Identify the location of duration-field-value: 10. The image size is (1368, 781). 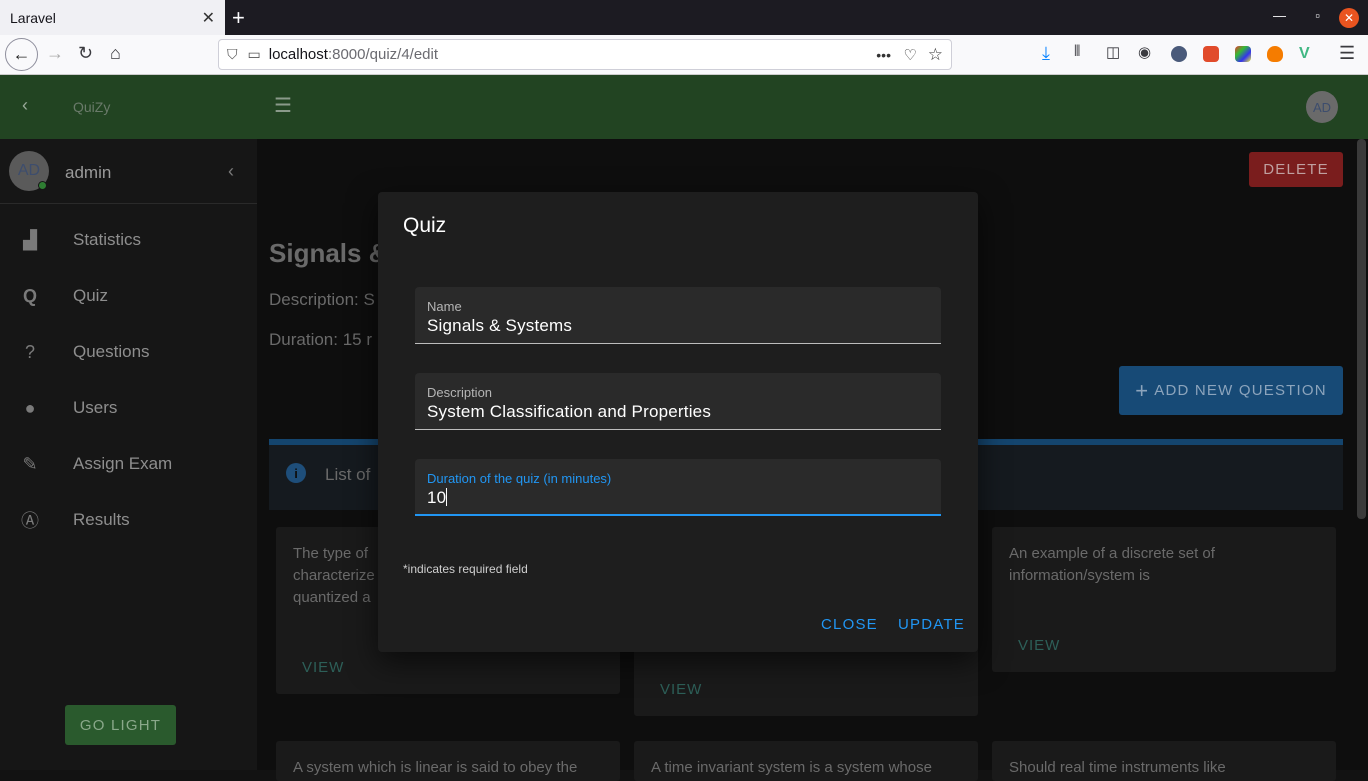
(437, 497).